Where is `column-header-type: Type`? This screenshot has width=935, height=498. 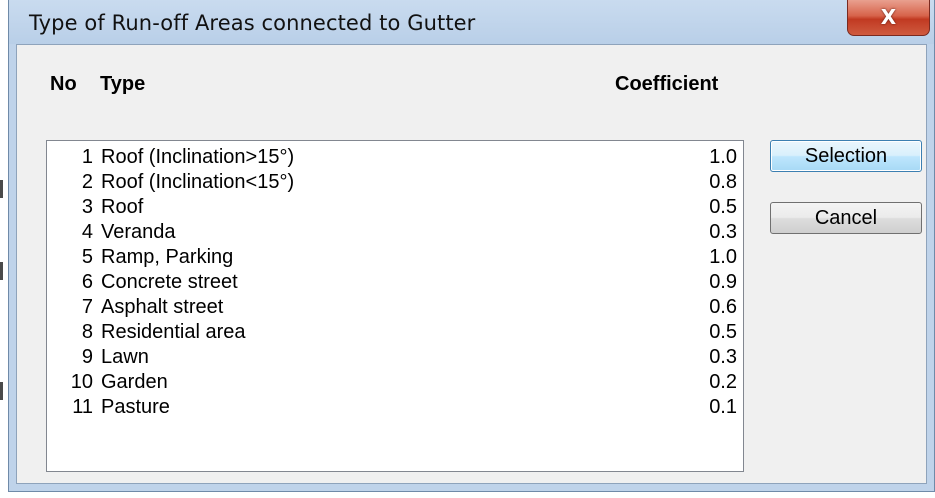 column-header-type: Type is located at coordinates (123, 84).